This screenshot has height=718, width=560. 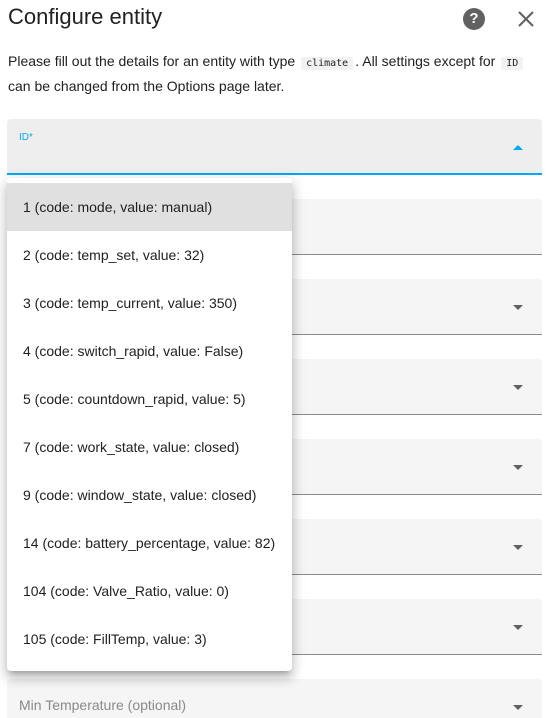 What do you see at coordinates (526, 19) in the screenshot?
I see `close-icon` at bounding box center [526, 19].